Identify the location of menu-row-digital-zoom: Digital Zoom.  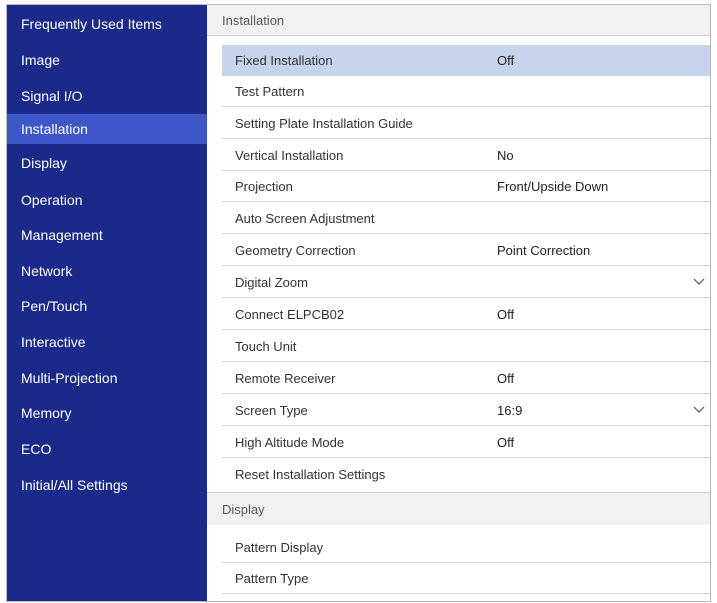
(466, 282).